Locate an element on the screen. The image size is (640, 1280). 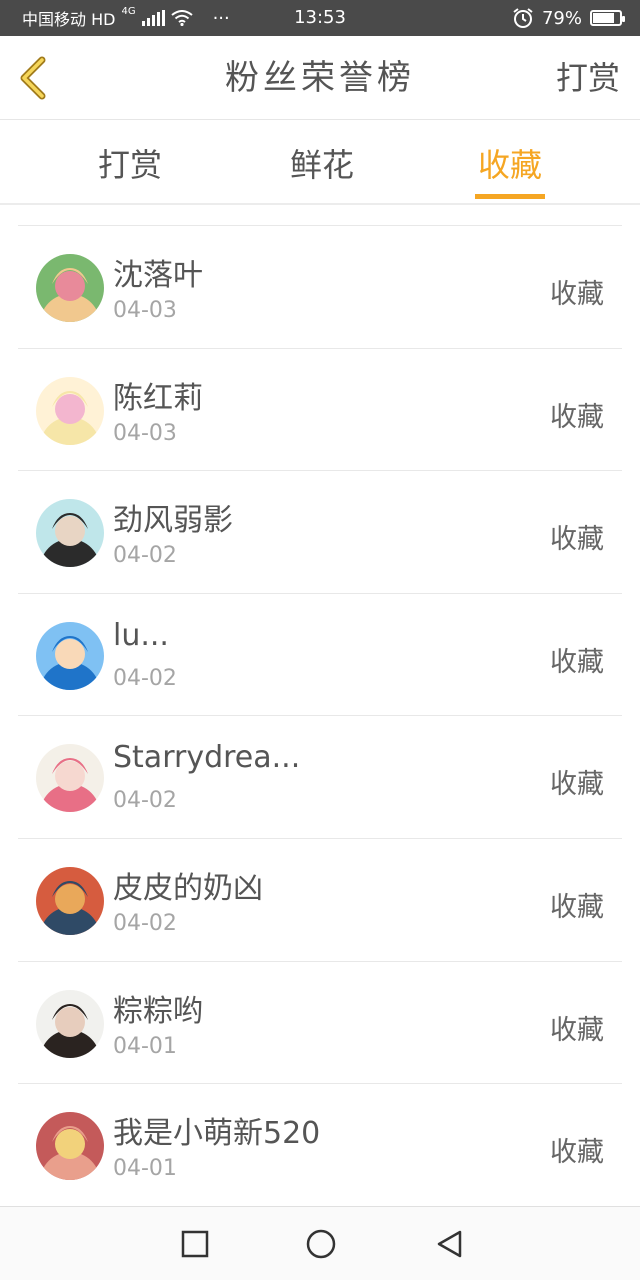
user-name: 我是小萌新520 is located at coordinates (217, 1134).